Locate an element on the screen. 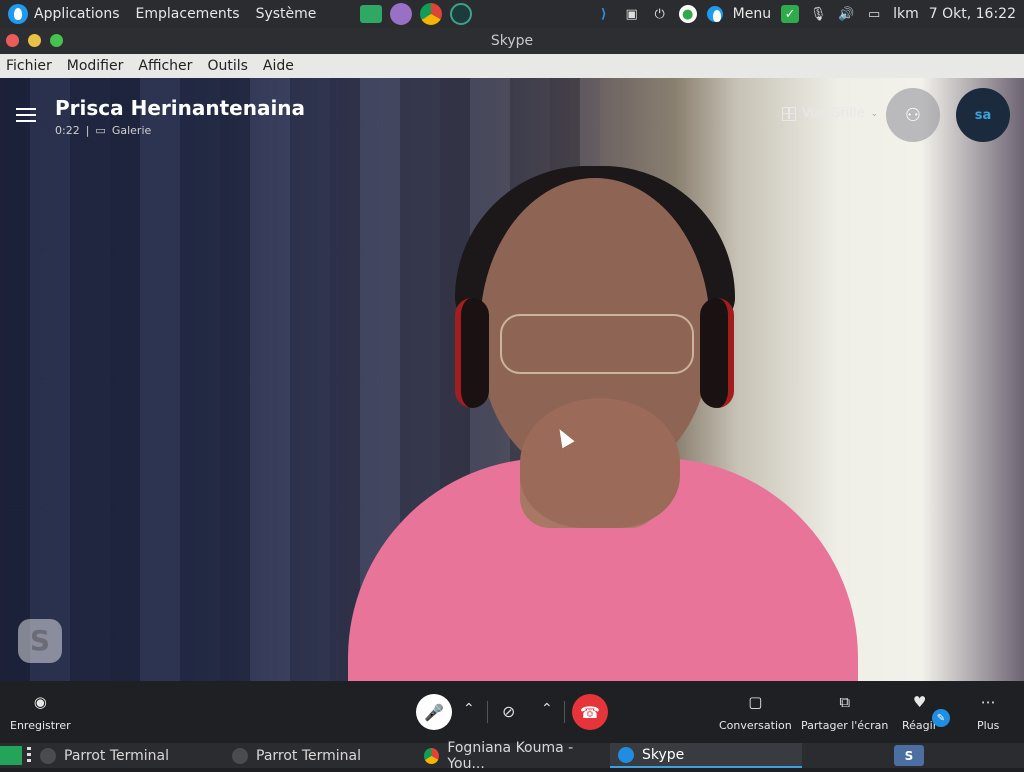  parrot-menu-icon is located at coordinates (714, 14).